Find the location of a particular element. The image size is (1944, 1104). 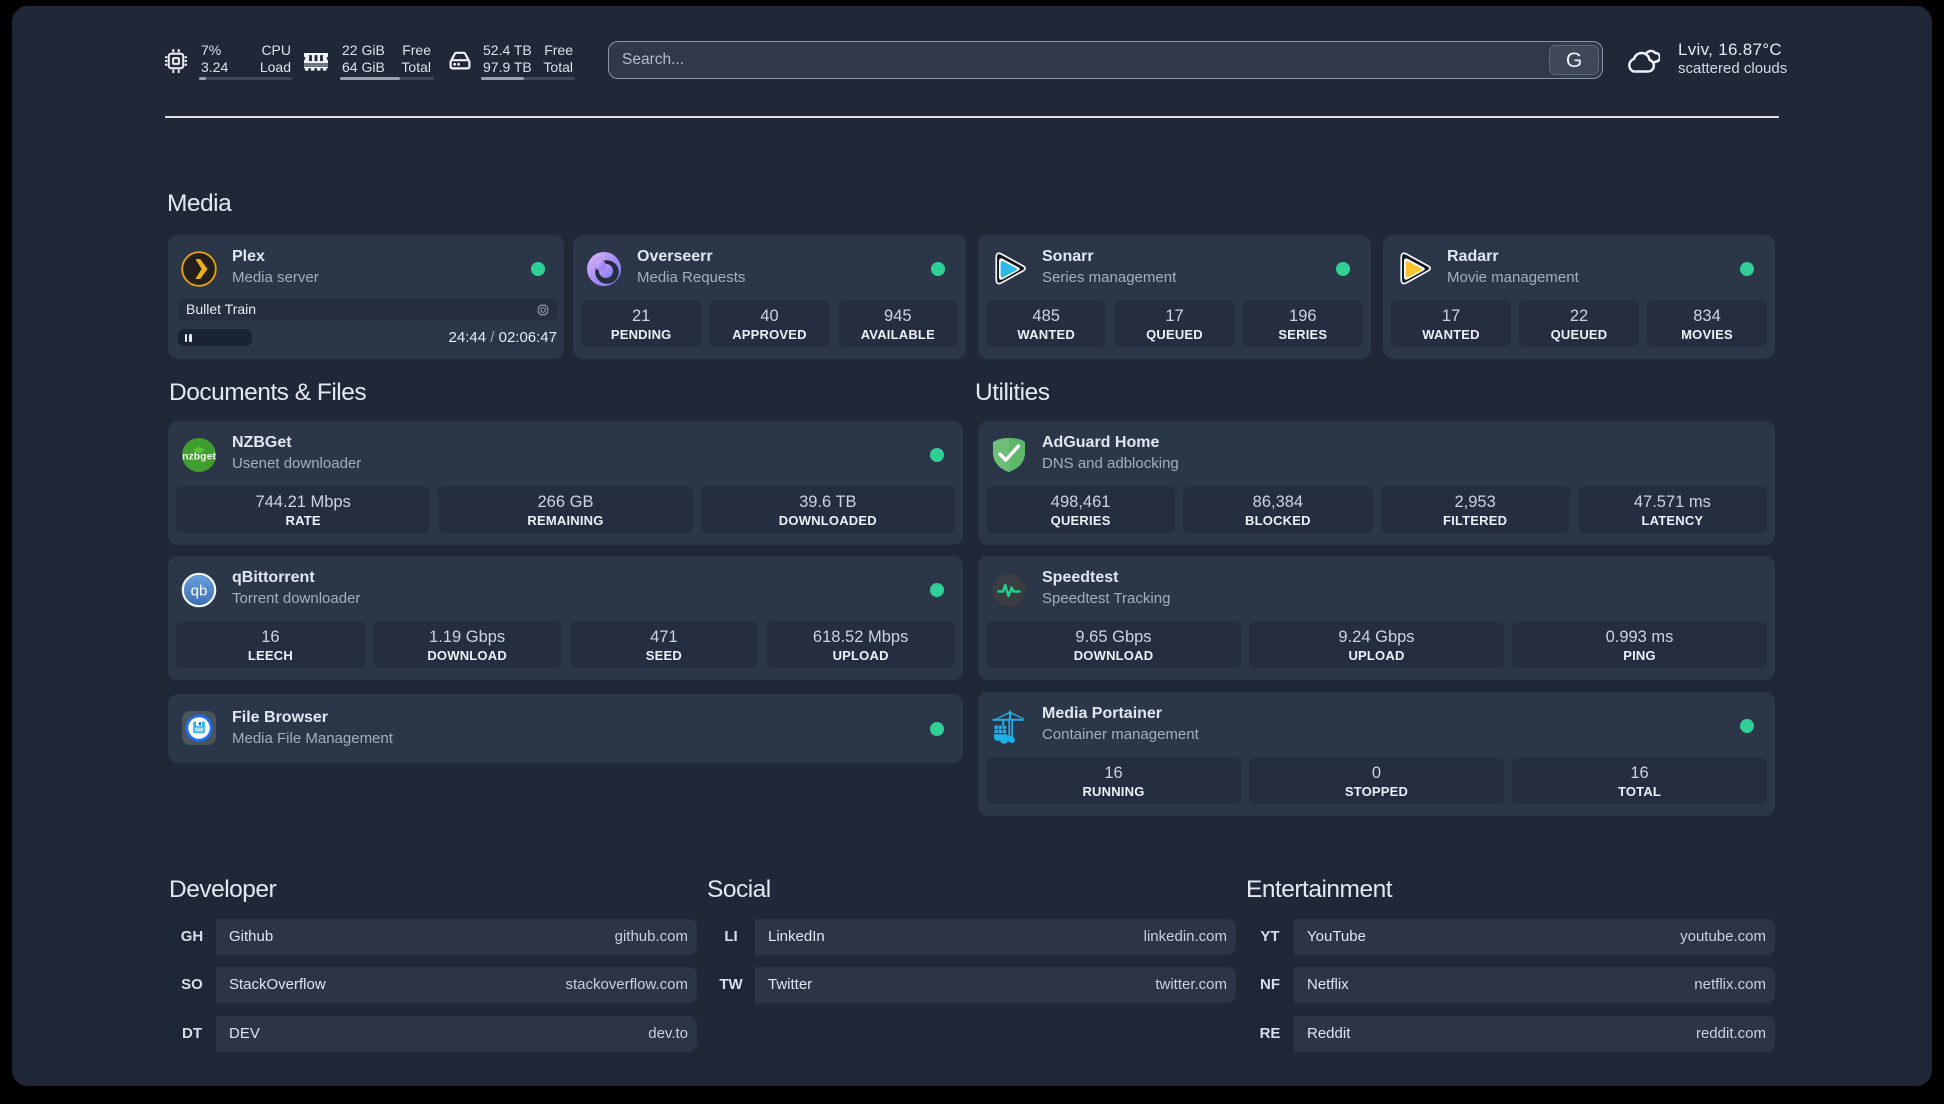

svg-text: qb is located at coordinates (199, 591).